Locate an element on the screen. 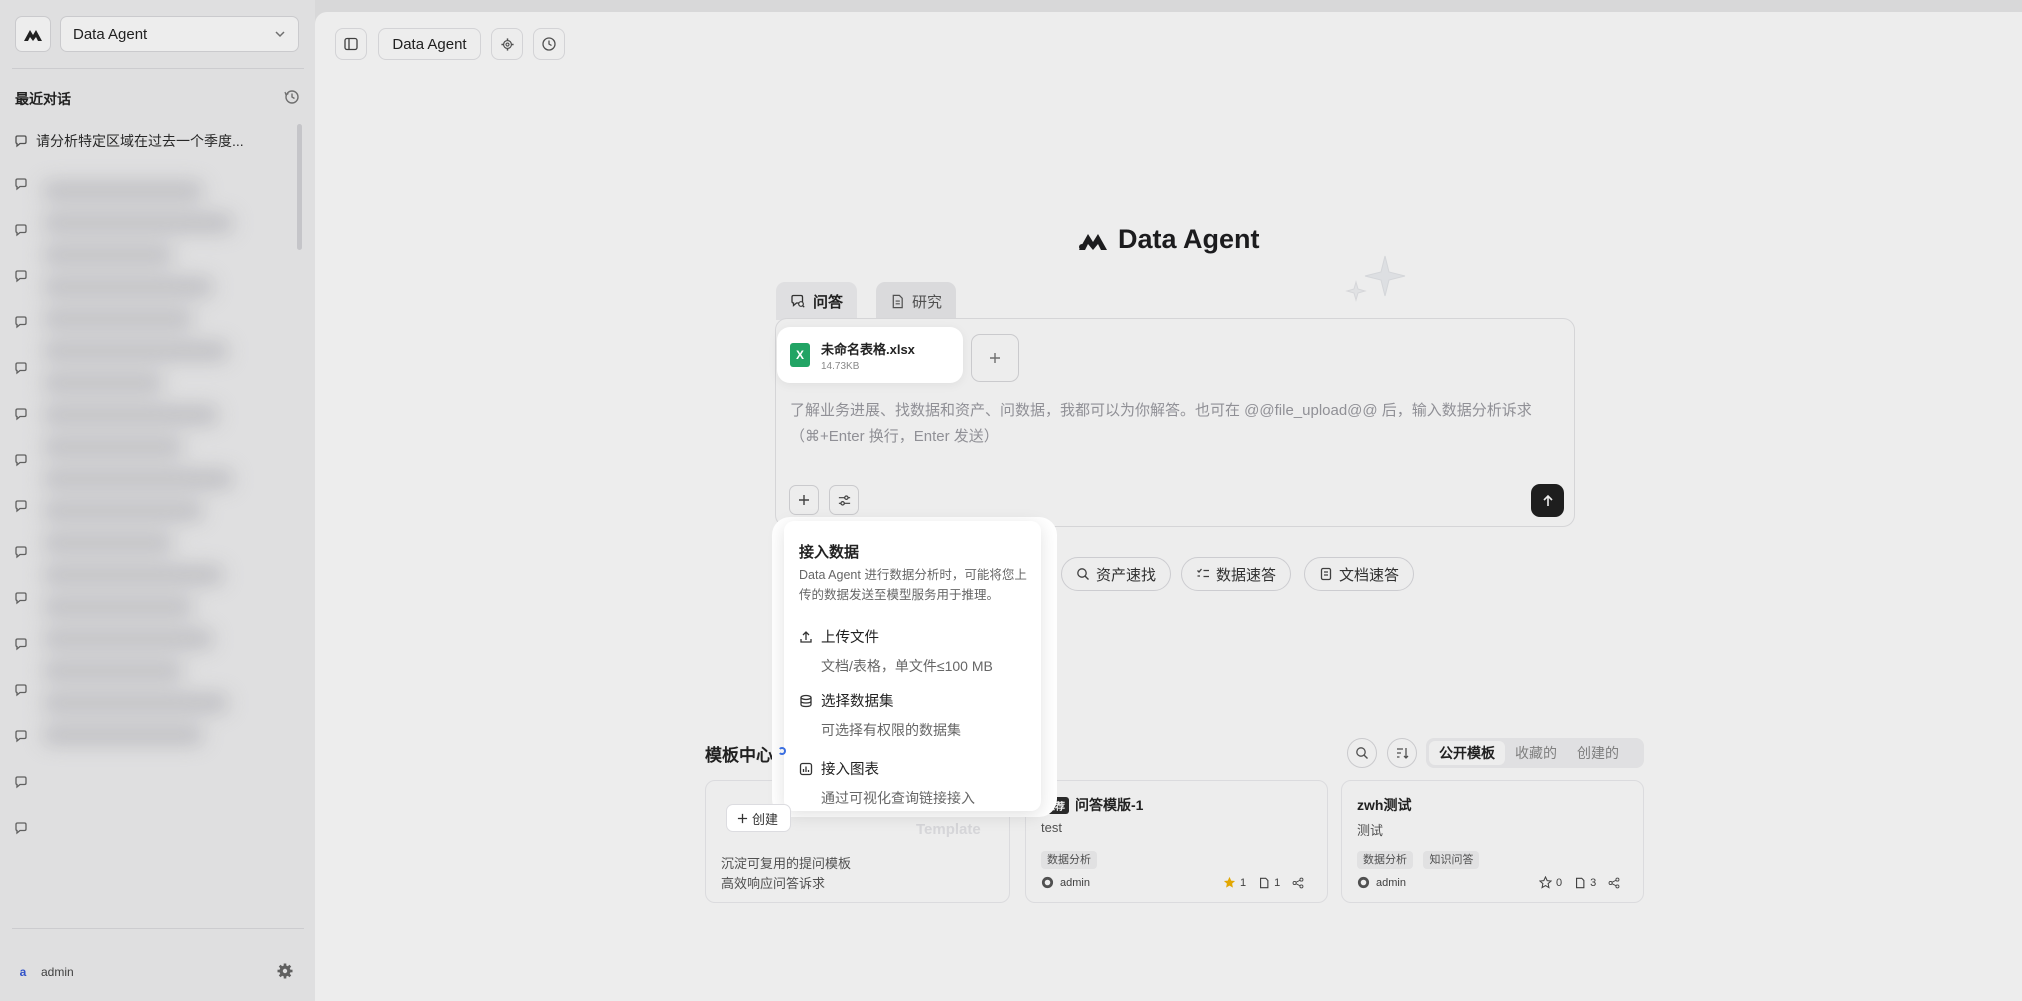 Image resolution: width=2022 pixels, height=1001 pixels. uploaded-file-highlight: X 未命名表格.xlsx 14.73KB is located at coordinates (870, 355).